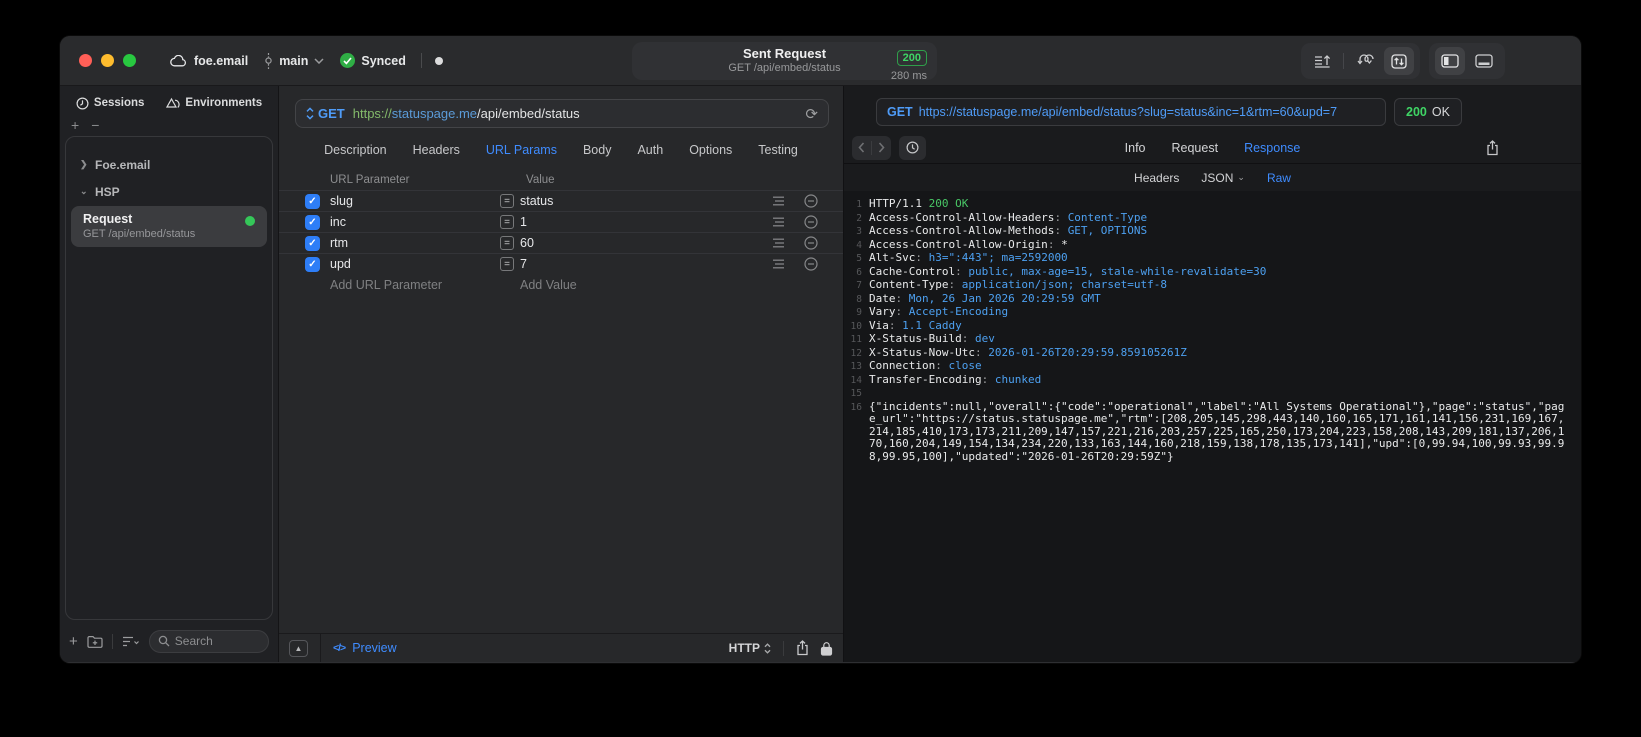  What do you see at coordinates (802, 648) in the screenshot?
I see `share-button` at bounding box center [802, 648].